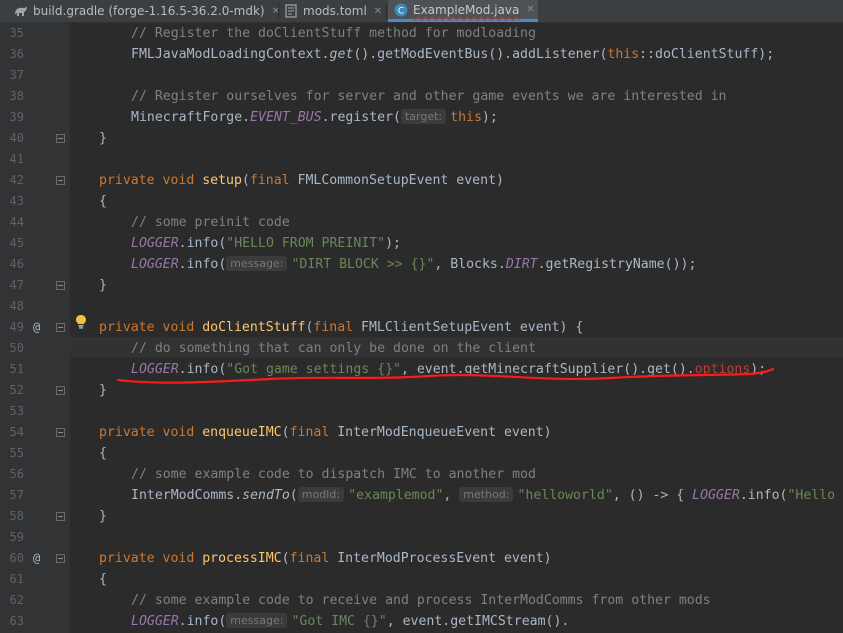  What do you see at coordinates (361, 117) in the screenshot?
I see `code-token: .register(` at bounding box center [361, 117].